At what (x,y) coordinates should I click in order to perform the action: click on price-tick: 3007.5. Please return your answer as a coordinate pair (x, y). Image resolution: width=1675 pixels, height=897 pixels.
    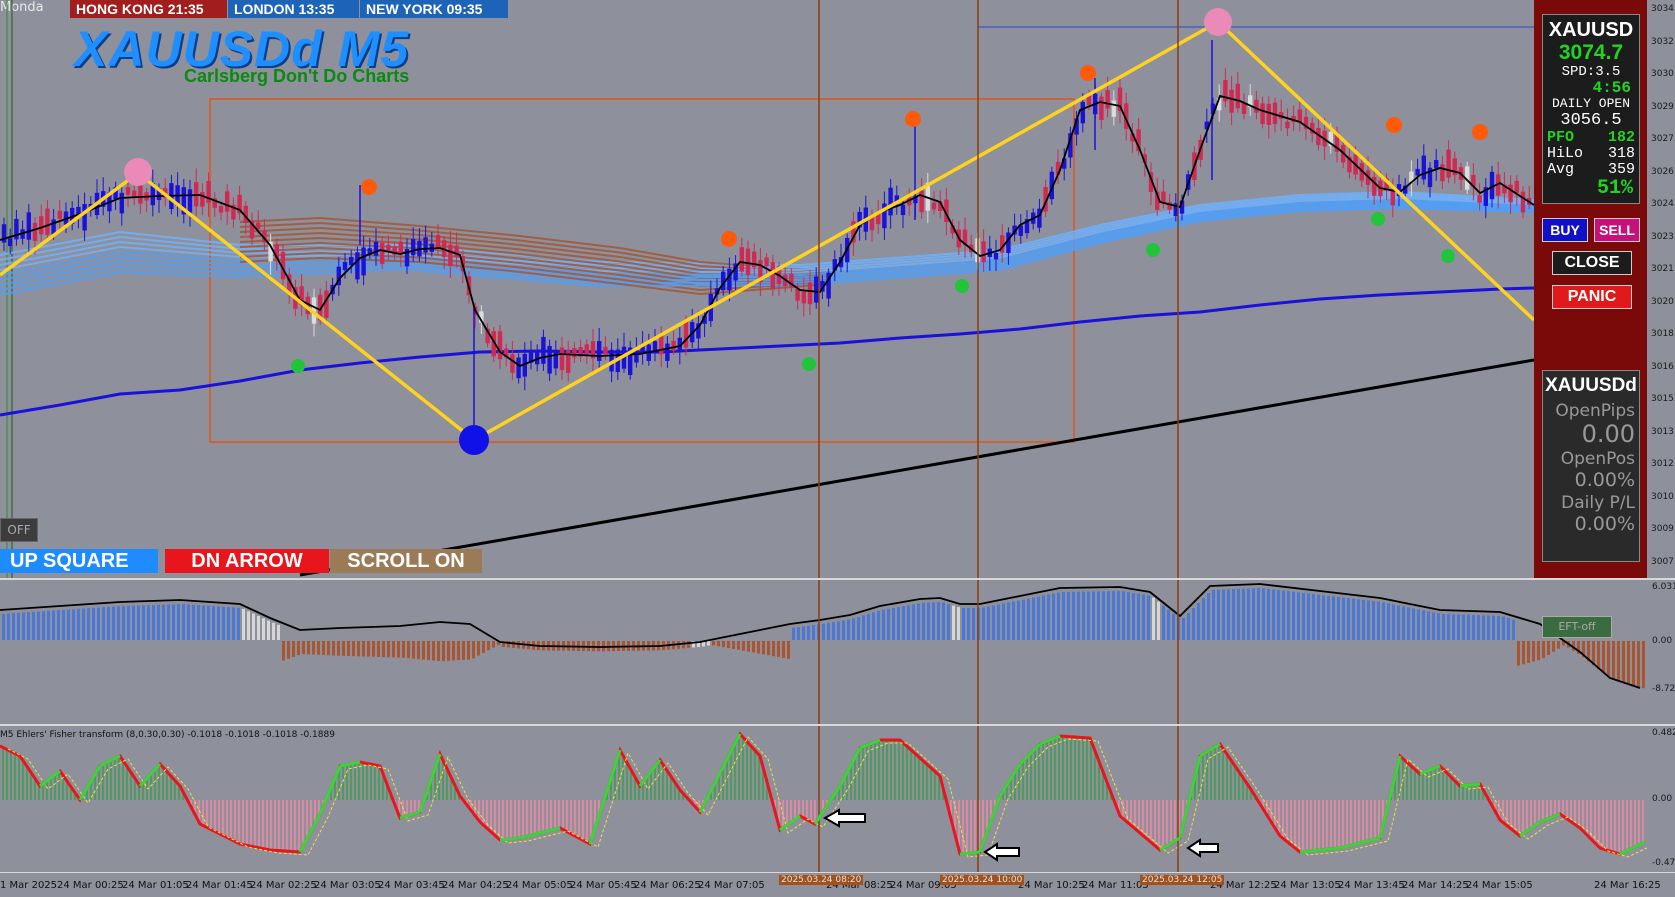
    Looking at the image, I should click on (1663, 561).